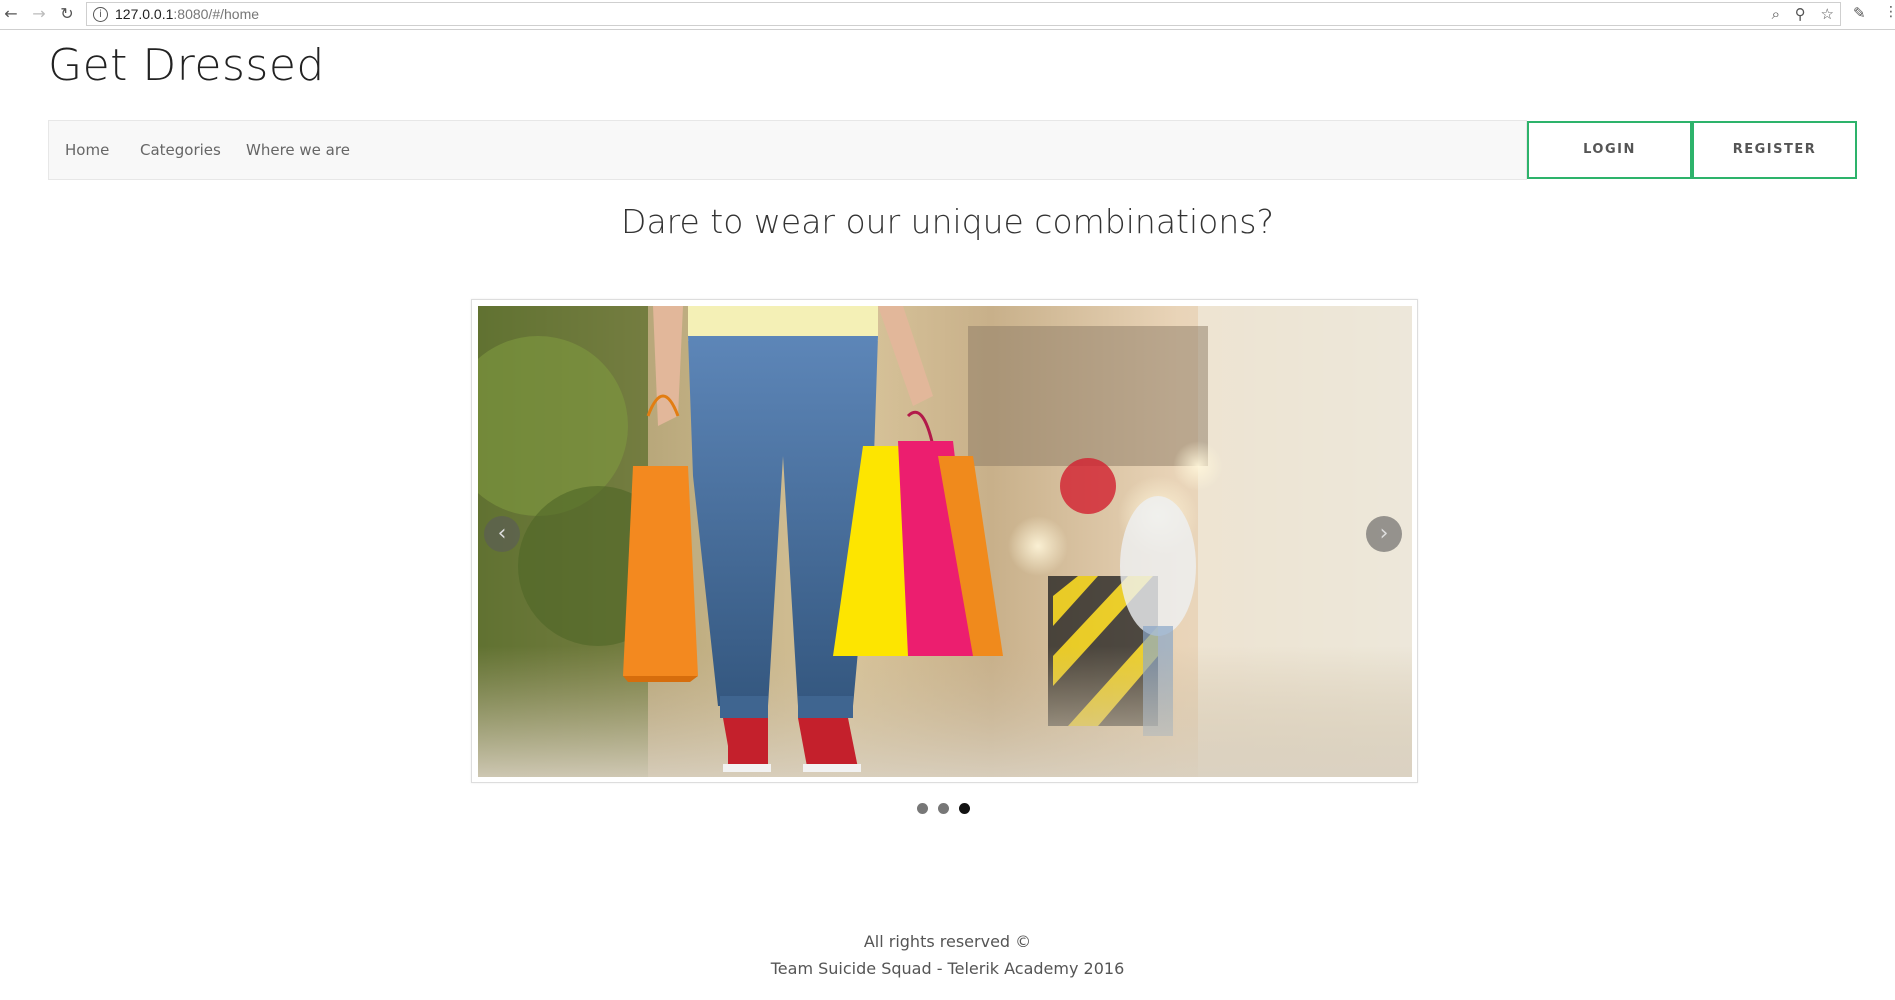 The height and width of the screenshot is (1000, 1895). What do you see at coordinates (187, 14) in the screenshot?
I see `url-text: 127.0.0.1:8080/#/home` at bounding box center [187, 14].